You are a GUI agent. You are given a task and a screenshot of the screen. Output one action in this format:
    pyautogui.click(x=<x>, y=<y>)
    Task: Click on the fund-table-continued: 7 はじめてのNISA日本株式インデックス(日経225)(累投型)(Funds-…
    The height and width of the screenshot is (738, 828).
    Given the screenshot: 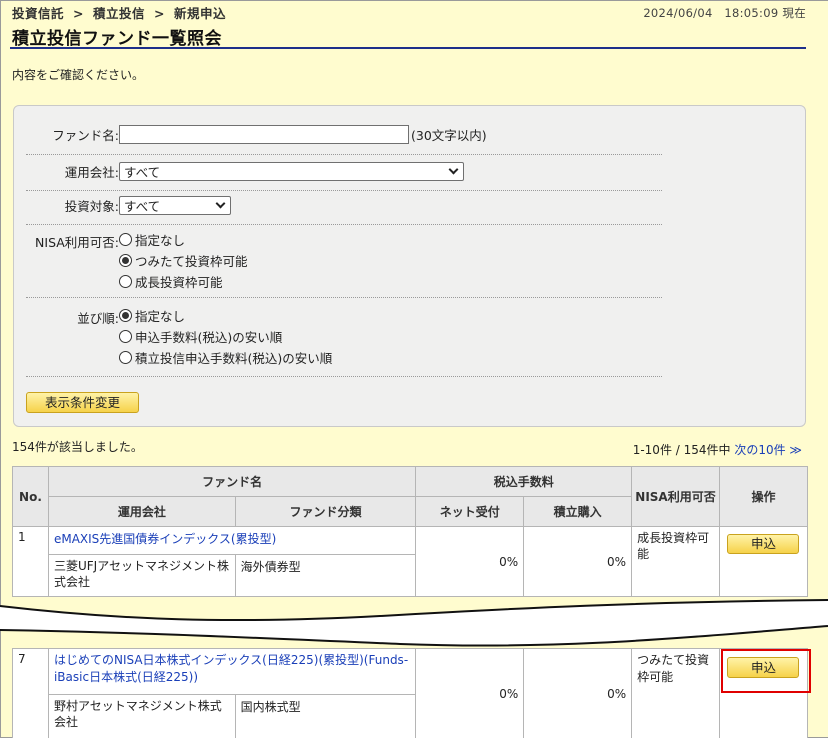 What is the action you would take?
    pyautogui.click(x=410, y=693)
    